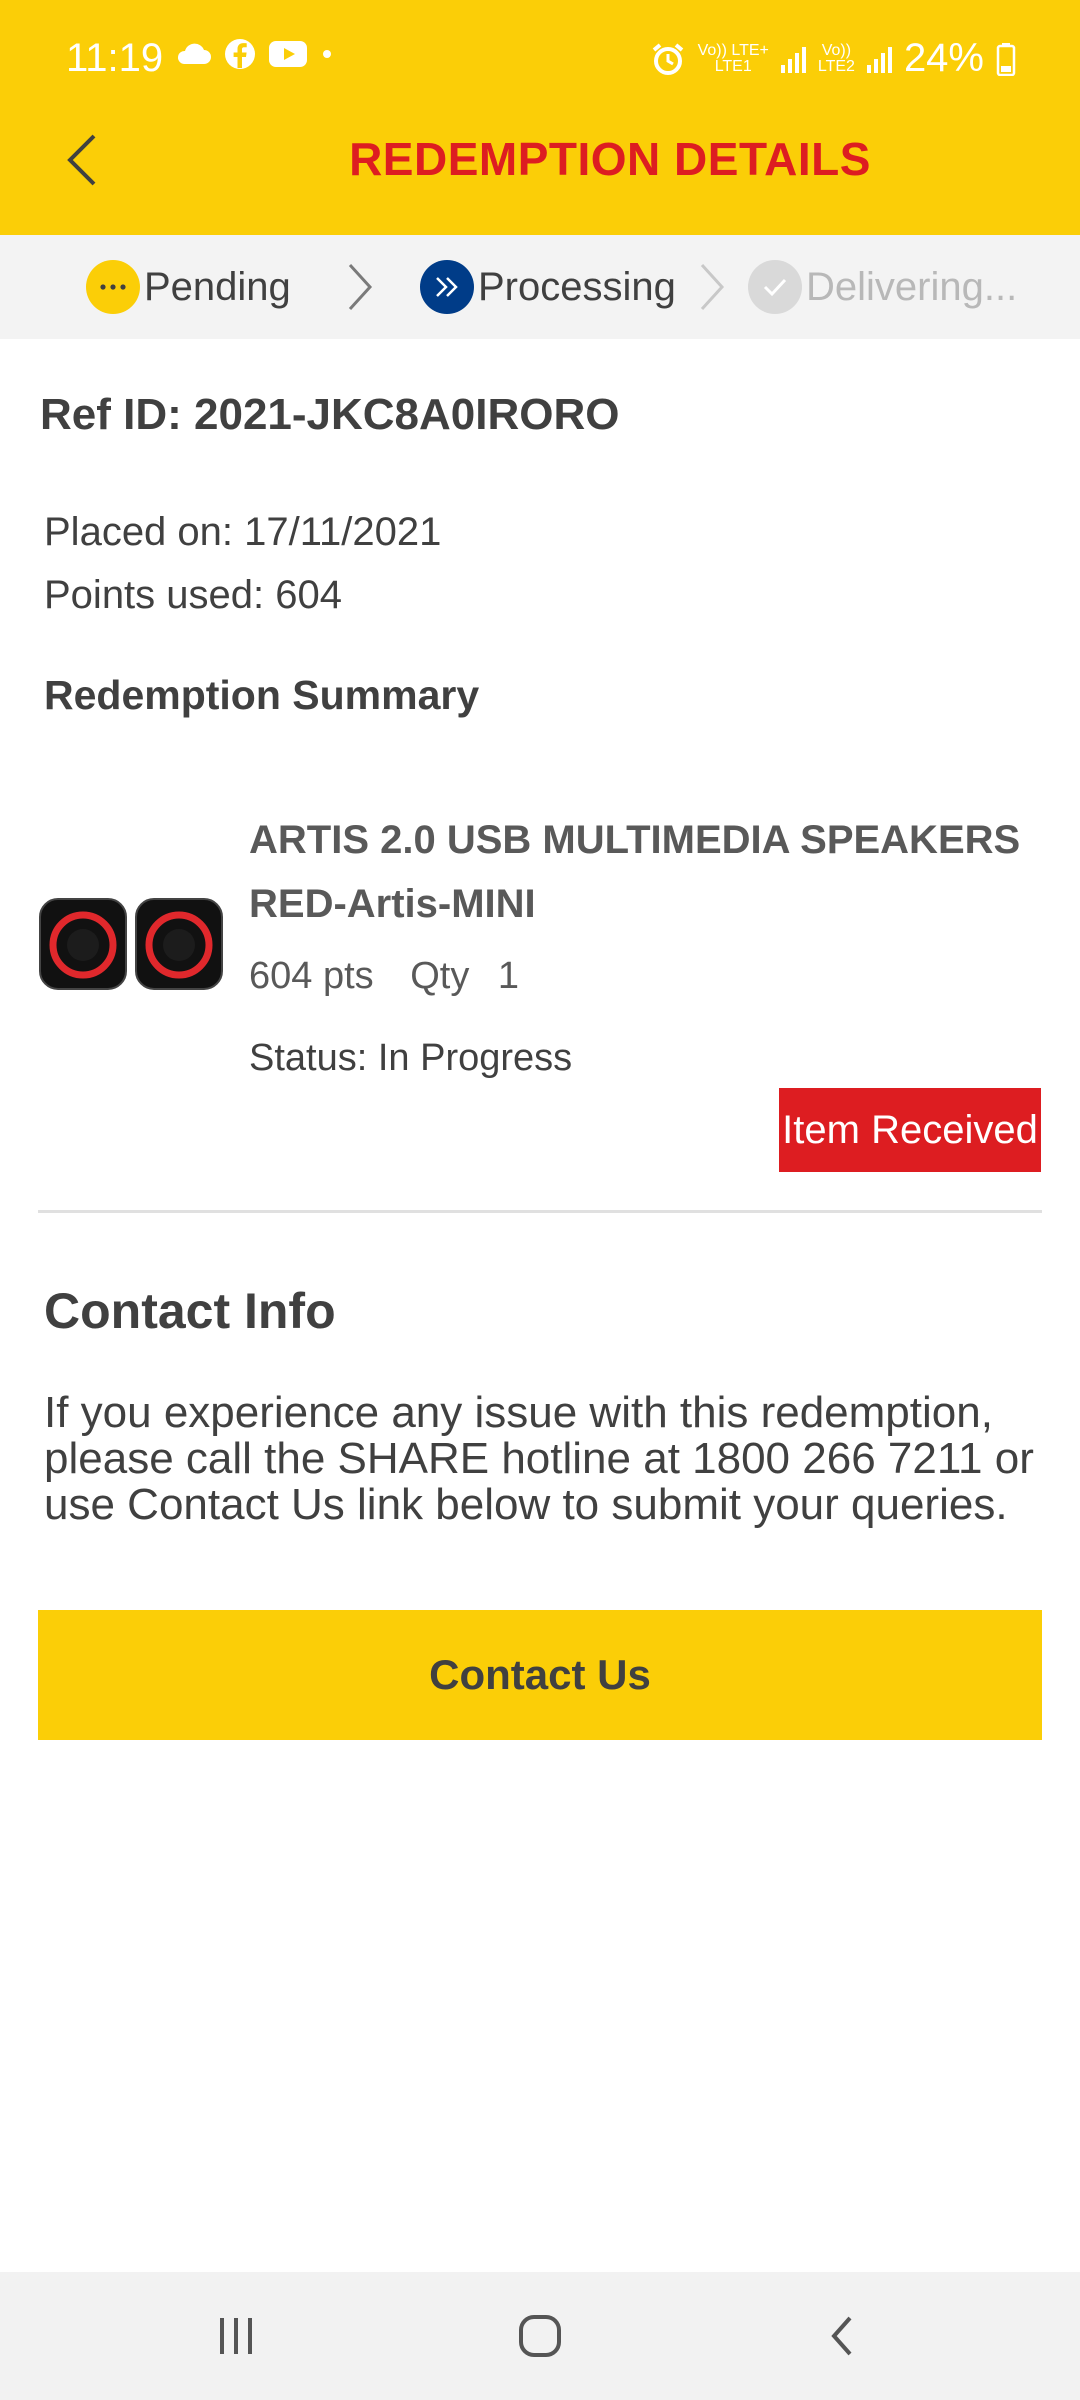 Image resolution: width=1080 pixels, height=2400 pixels. What do you see at coordinates (610, 159) in the screenshot?
I see `page-title: REDEMPTION DETAILS` at bounding box center [610, 159].